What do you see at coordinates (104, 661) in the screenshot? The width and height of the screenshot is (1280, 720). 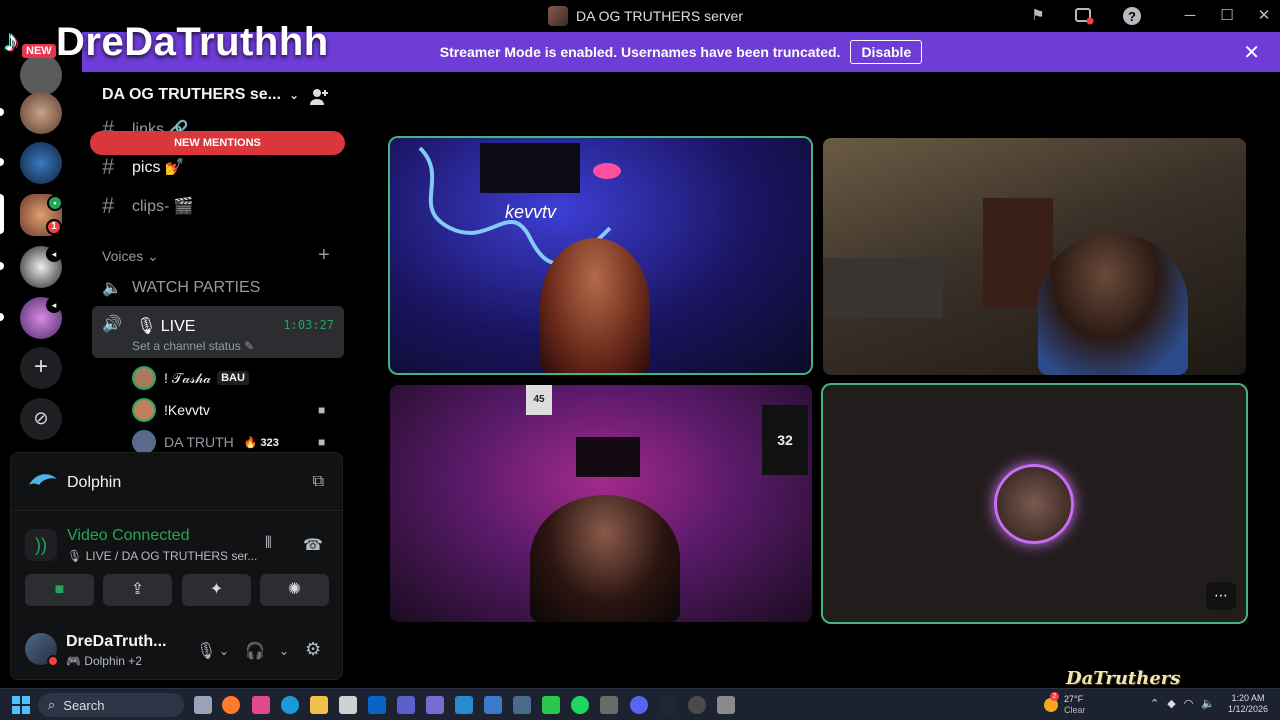 I see `user-status: 🎮 Dolphin +2` at bounding box center [104, 661].